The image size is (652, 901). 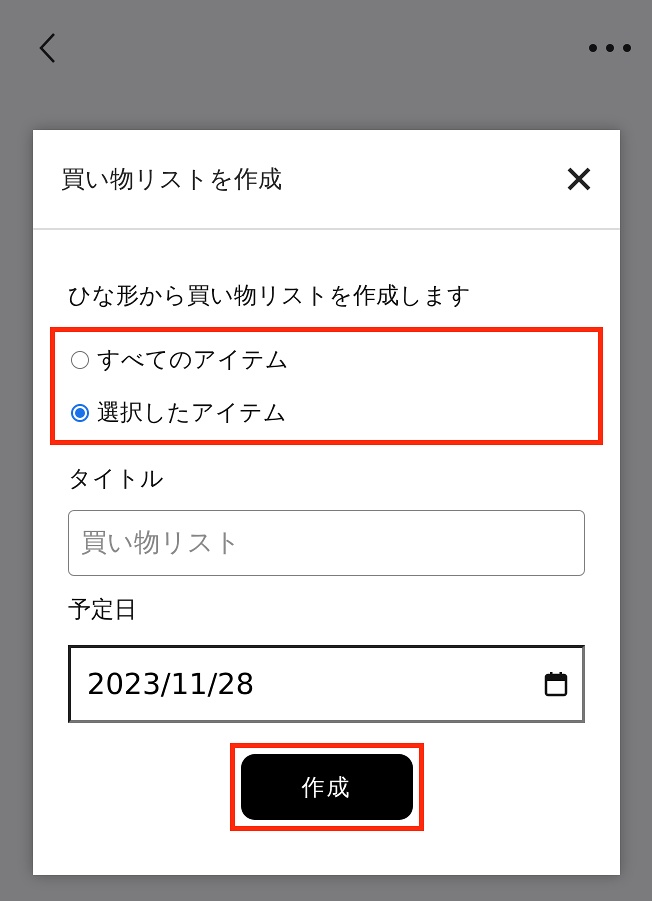 I want to click on date-input-field: 2023/11/28, so click(x=326, y=684).